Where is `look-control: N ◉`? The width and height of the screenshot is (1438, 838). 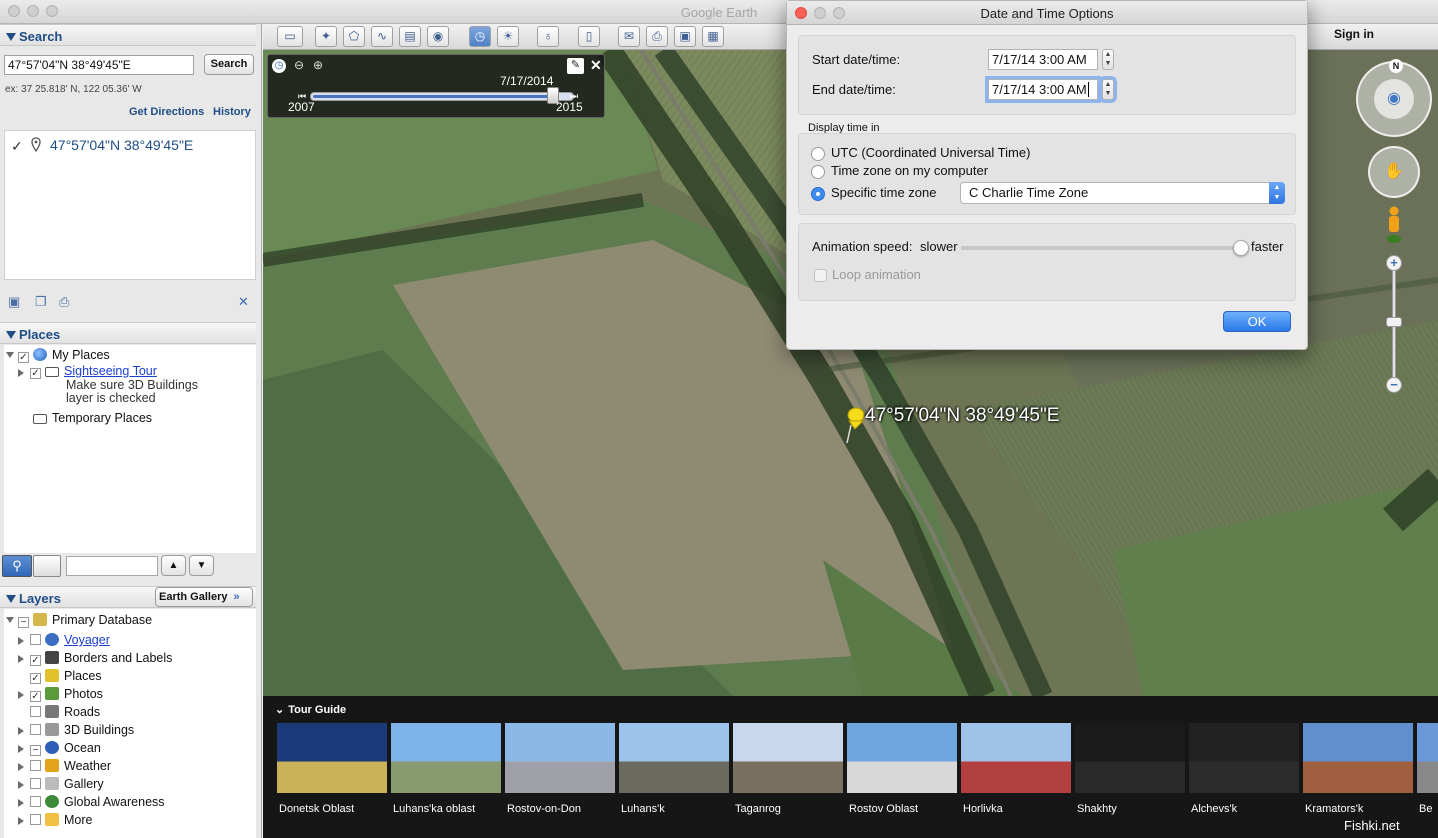
look-control: N ◉ is located at coordinates (1394, 98).